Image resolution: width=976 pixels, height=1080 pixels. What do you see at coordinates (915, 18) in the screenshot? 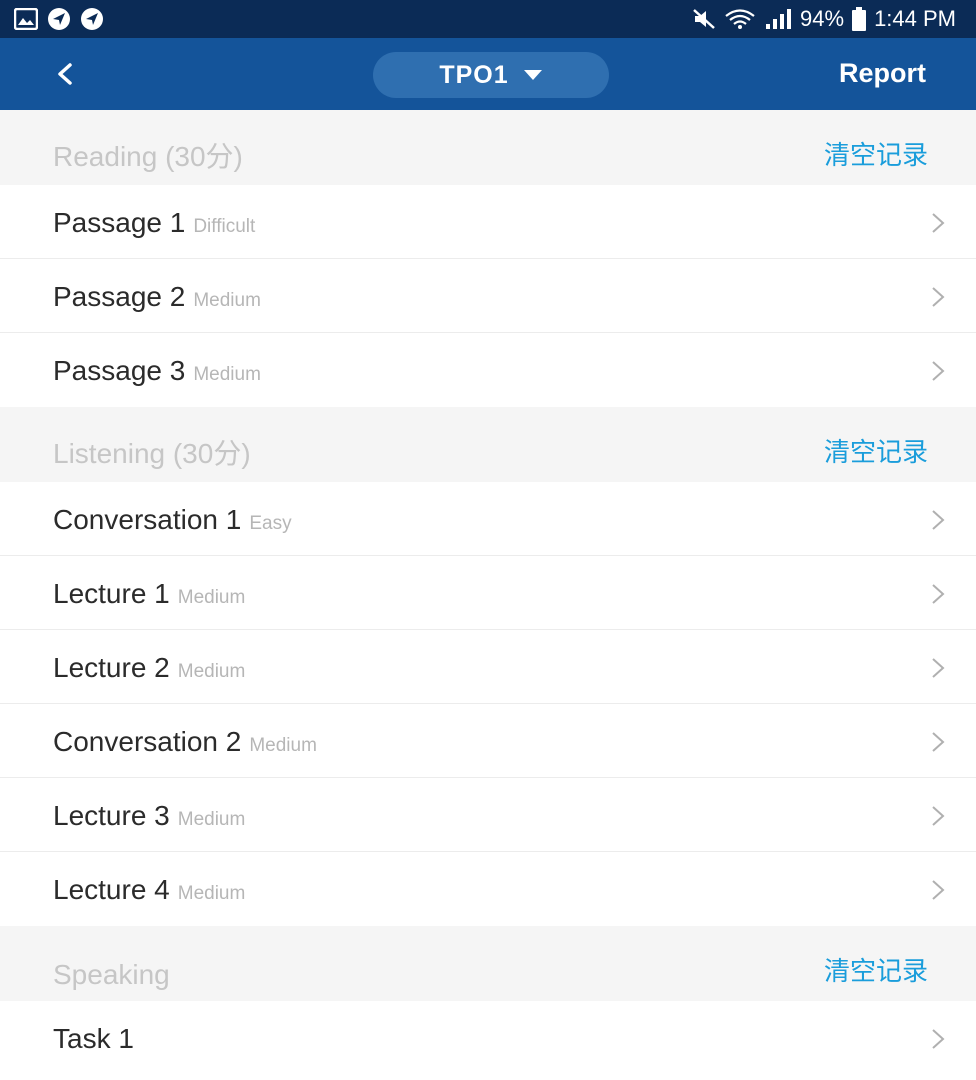
I see `status-time: 1:44 PM` at bounding box center [915, 18].